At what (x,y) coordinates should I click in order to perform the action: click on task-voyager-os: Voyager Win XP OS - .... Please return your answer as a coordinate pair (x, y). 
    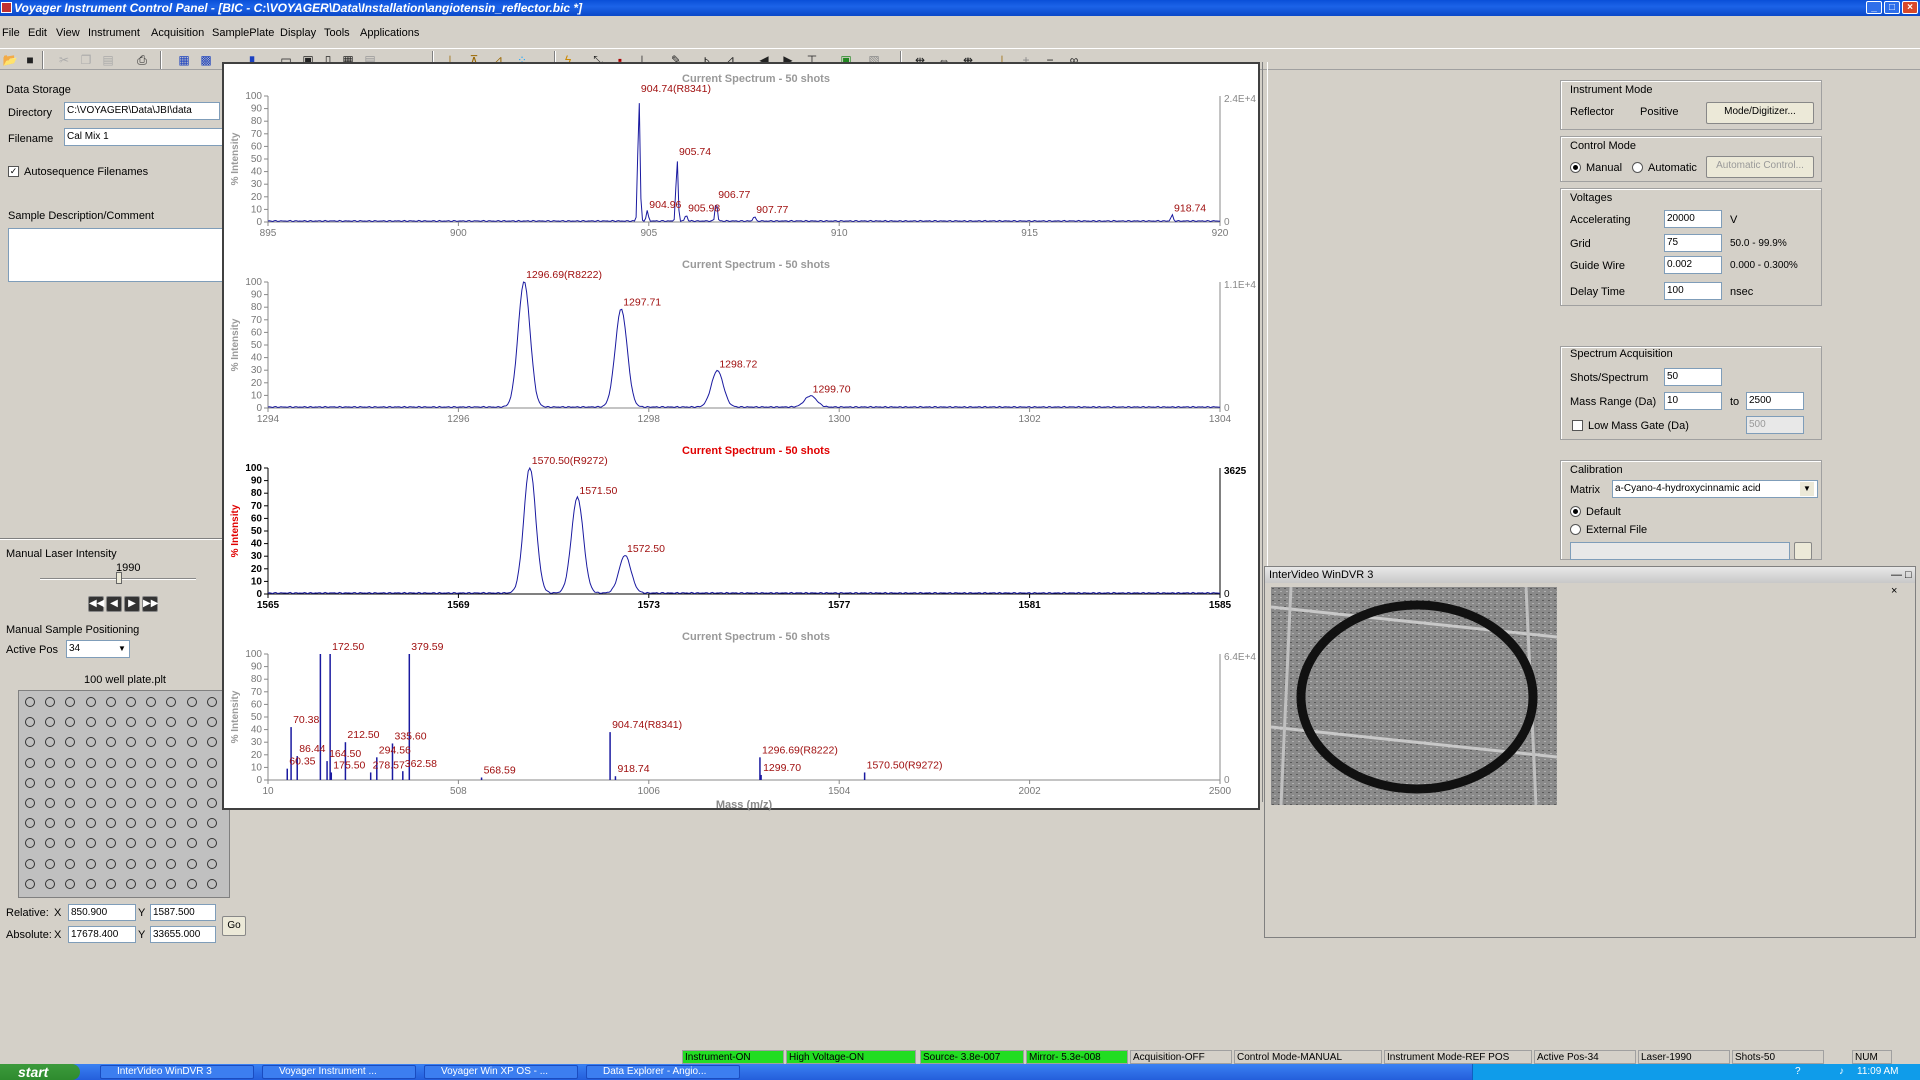
    Looking at the image, I should click on (501, 1072).